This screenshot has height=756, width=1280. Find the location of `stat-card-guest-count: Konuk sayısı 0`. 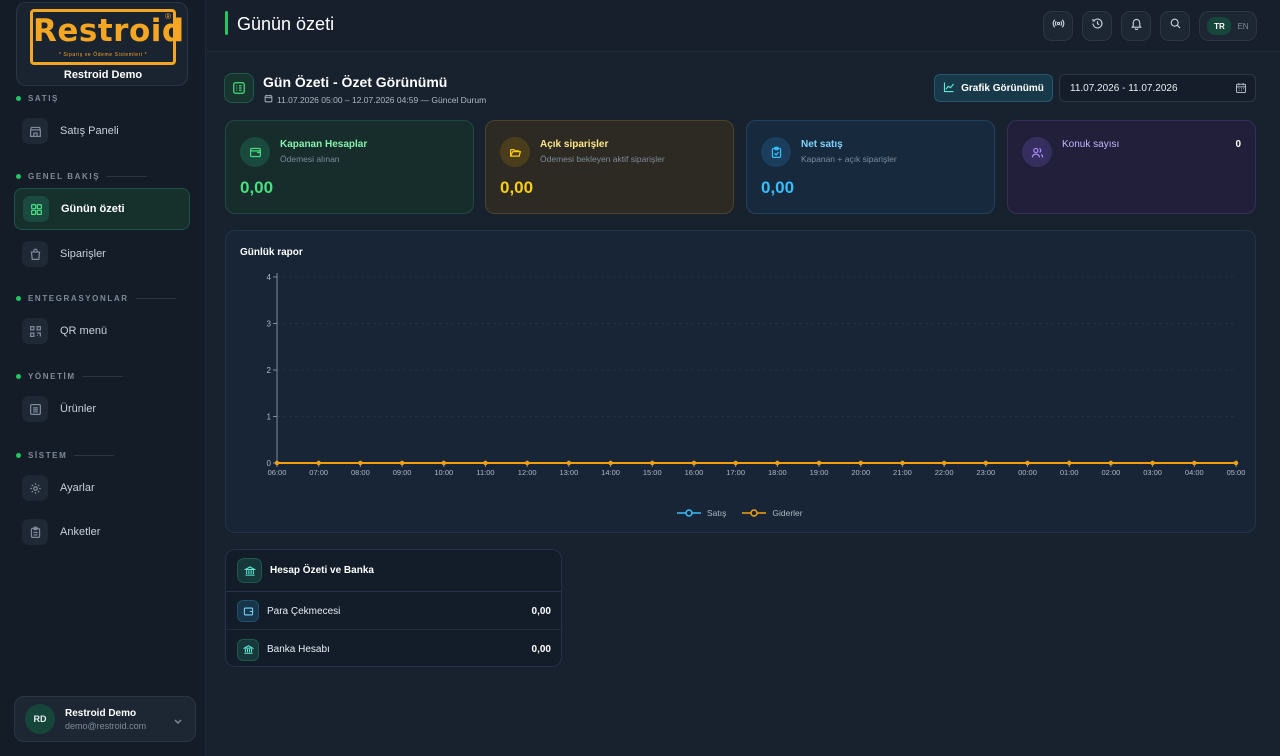

stat-card-guest-count: Konuk sayısı 0 is located at coordinates (1131, 167).